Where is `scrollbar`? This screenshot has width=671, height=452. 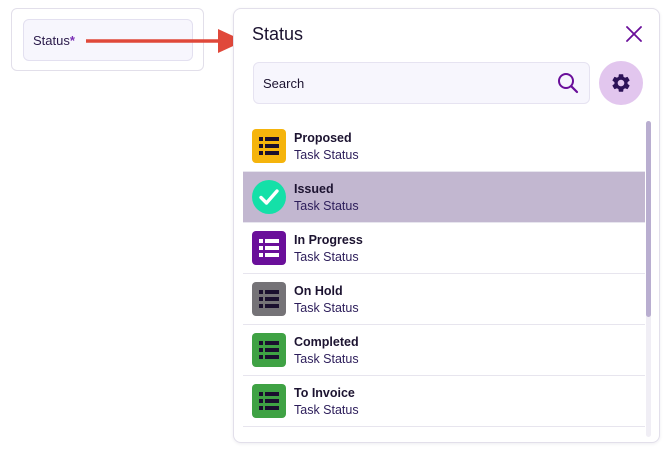
scrollbar is located at coordinates (648, 279).